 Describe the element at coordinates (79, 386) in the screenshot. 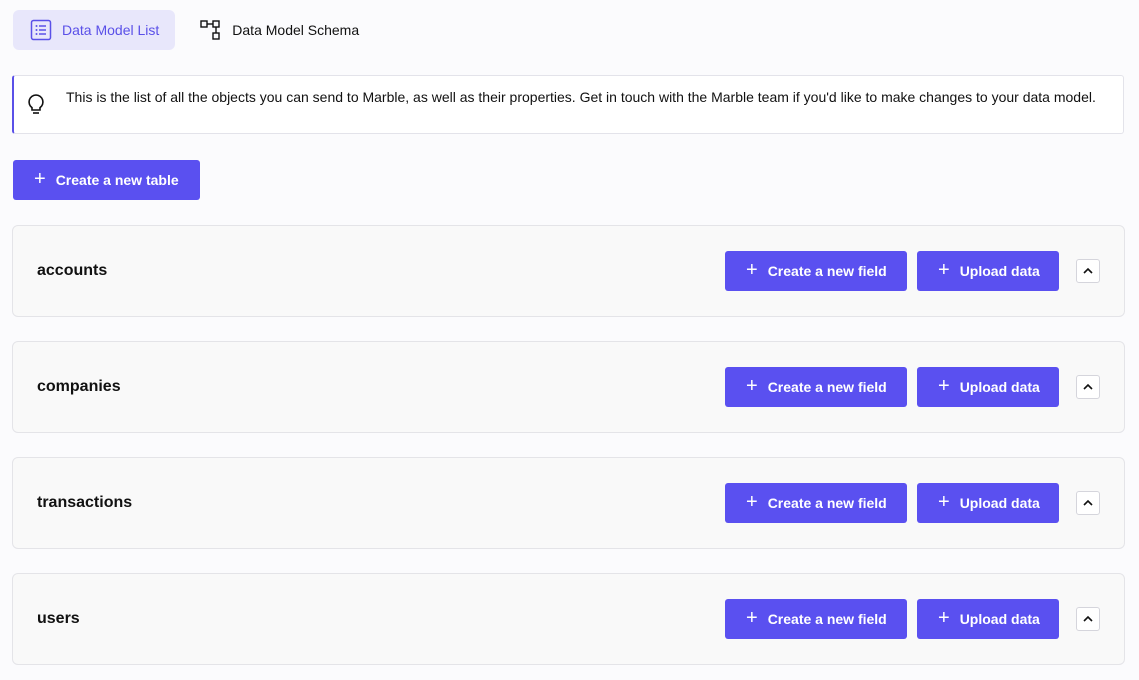

I see `table-name: companies` at that location.